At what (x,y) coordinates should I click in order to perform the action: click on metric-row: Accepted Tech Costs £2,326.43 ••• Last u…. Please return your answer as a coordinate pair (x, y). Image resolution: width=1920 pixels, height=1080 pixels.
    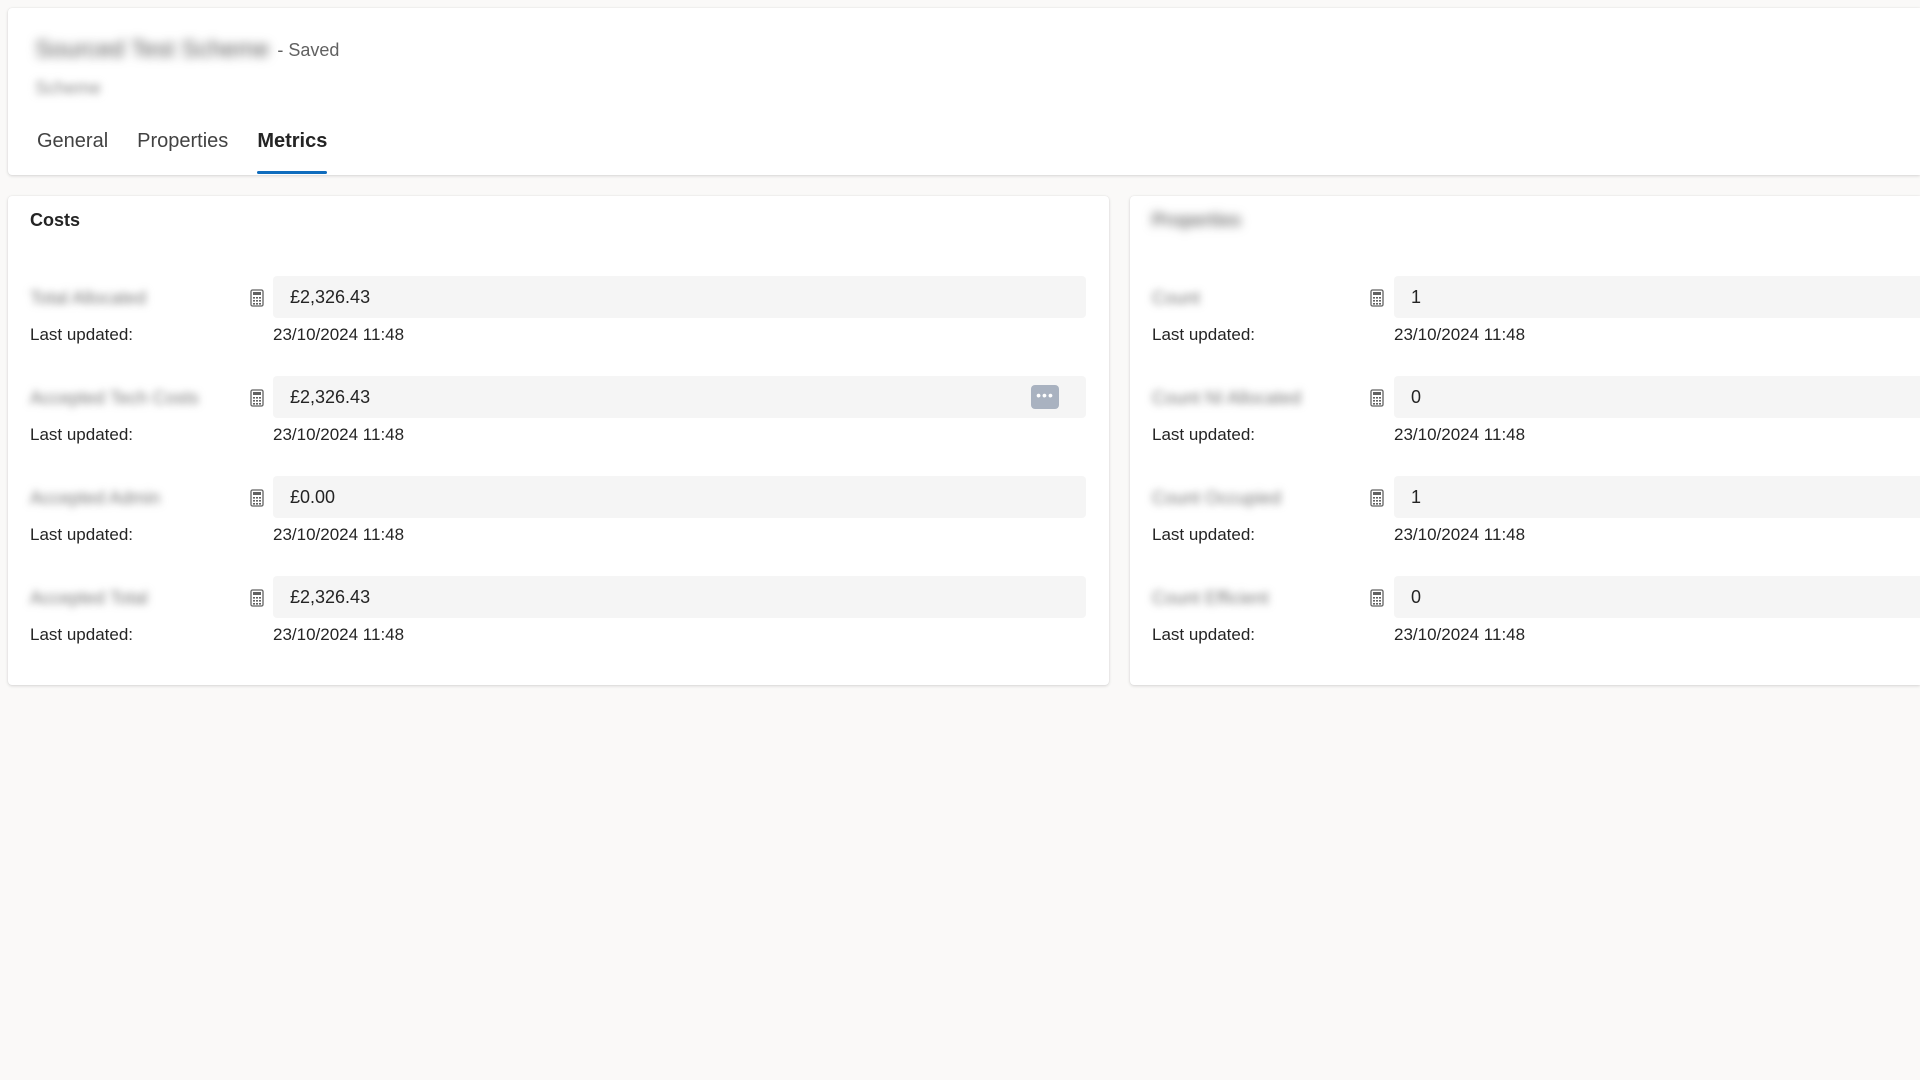
    Looking at the image, I should click on (558, 417).